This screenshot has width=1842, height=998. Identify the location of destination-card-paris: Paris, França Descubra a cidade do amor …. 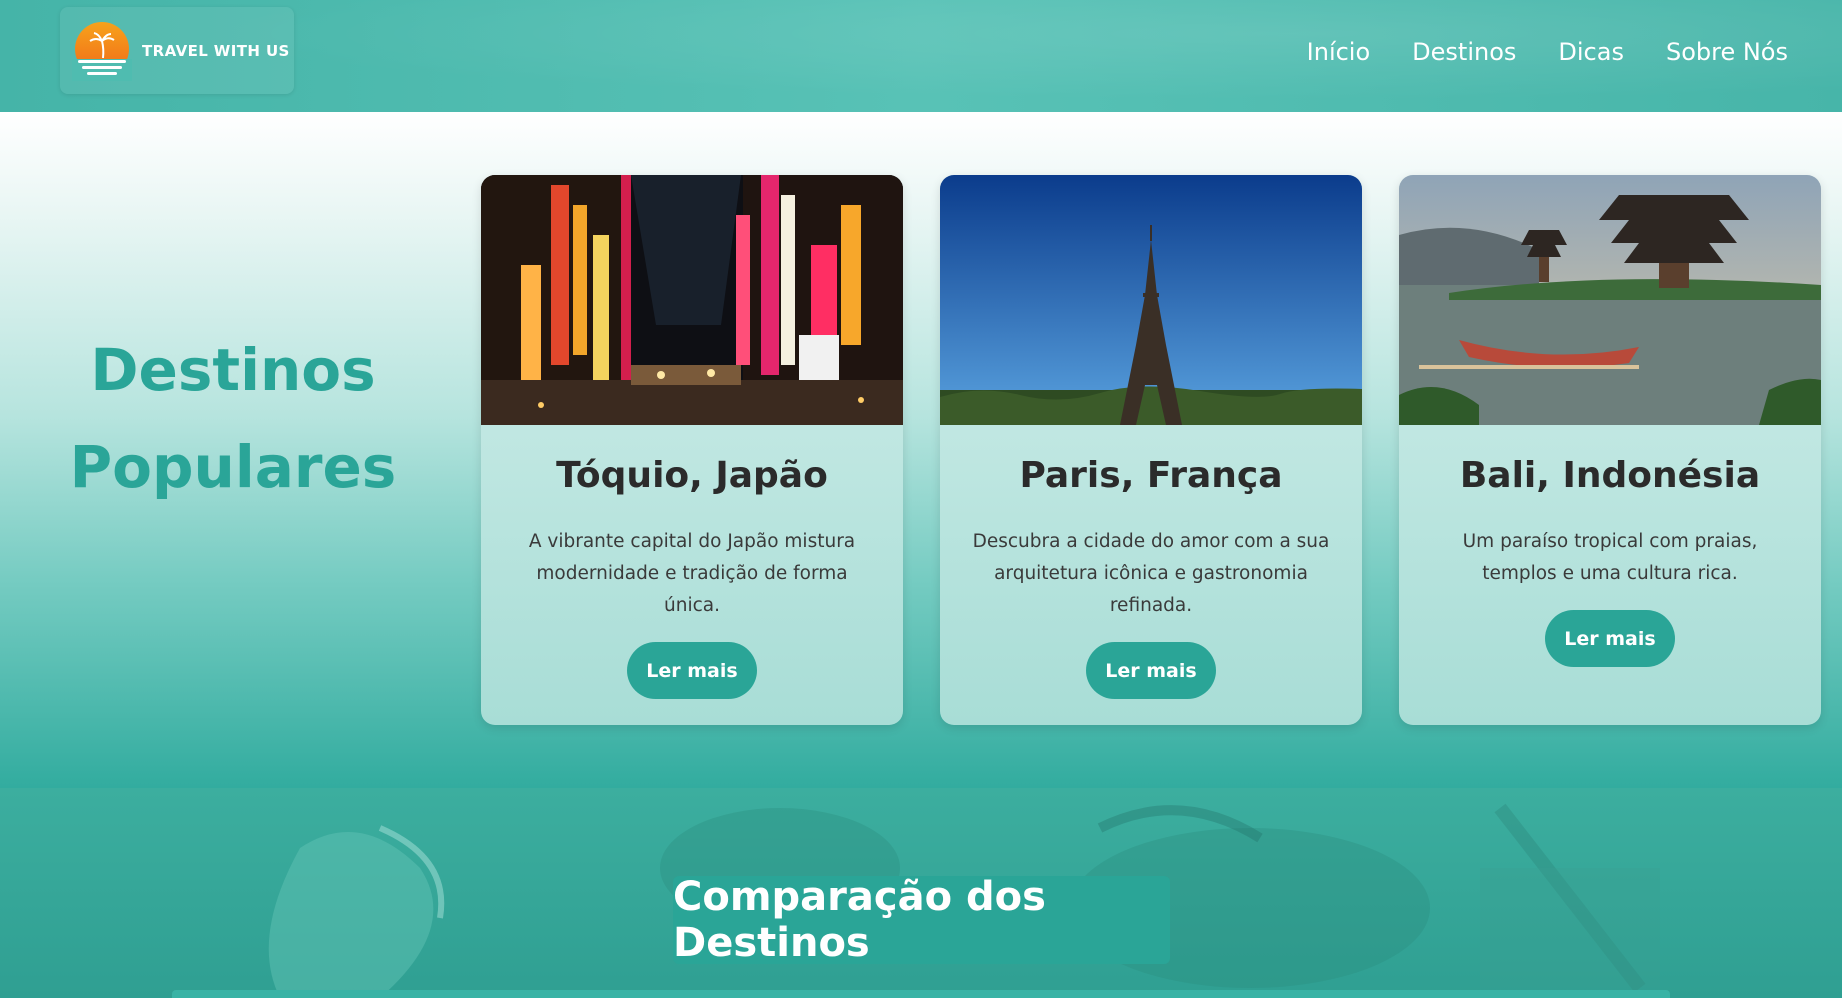
(1151, 450).